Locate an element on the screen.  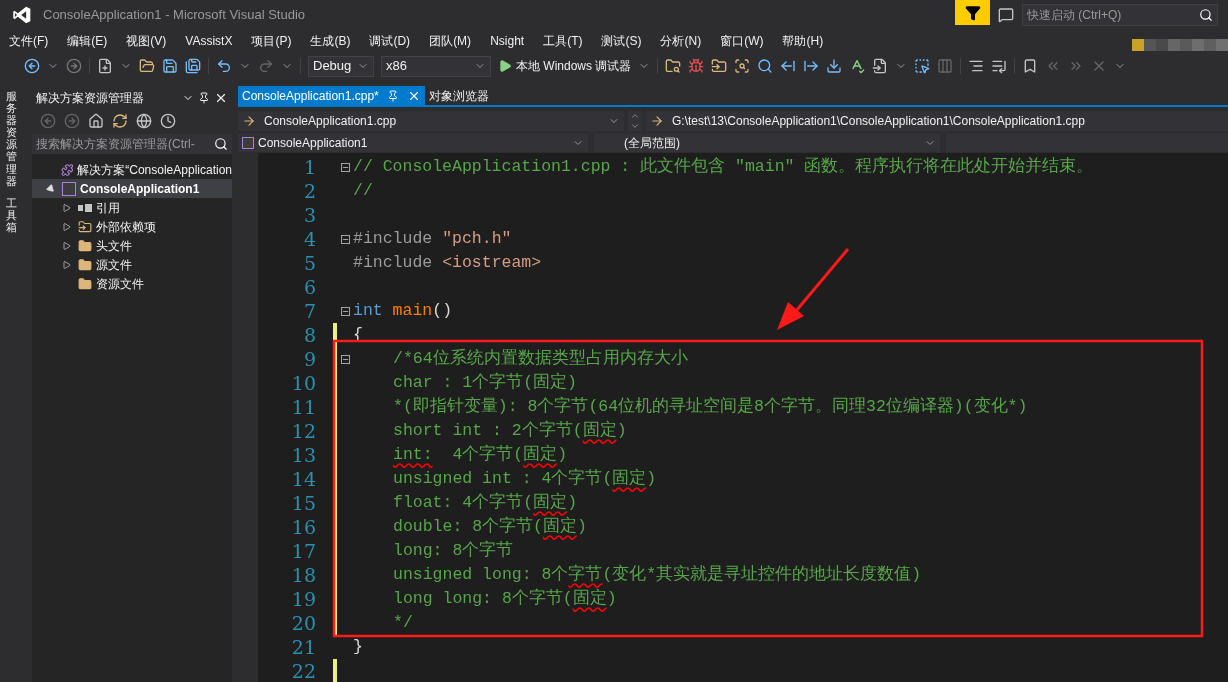
clock-icon is located at coordinates (168, 121).